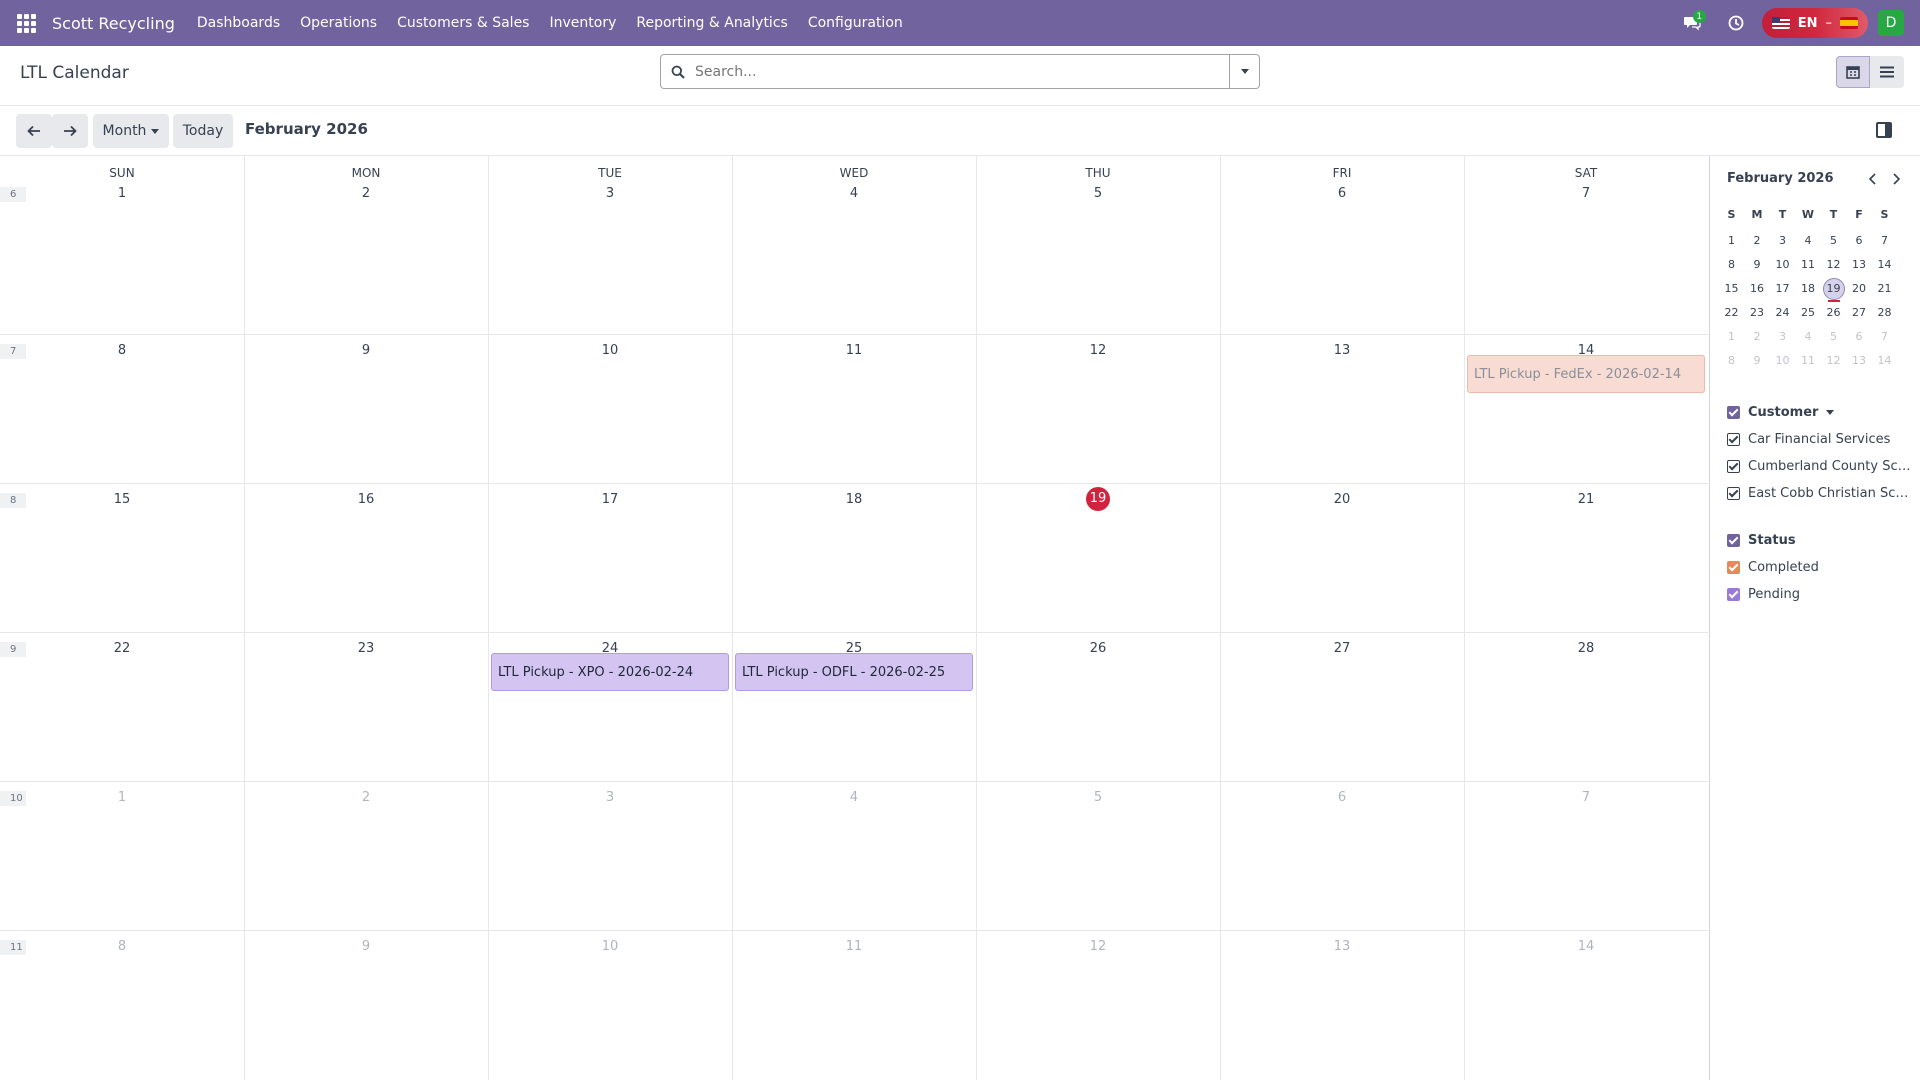  I want to click on mini-day: 10, so click(1782, 265).